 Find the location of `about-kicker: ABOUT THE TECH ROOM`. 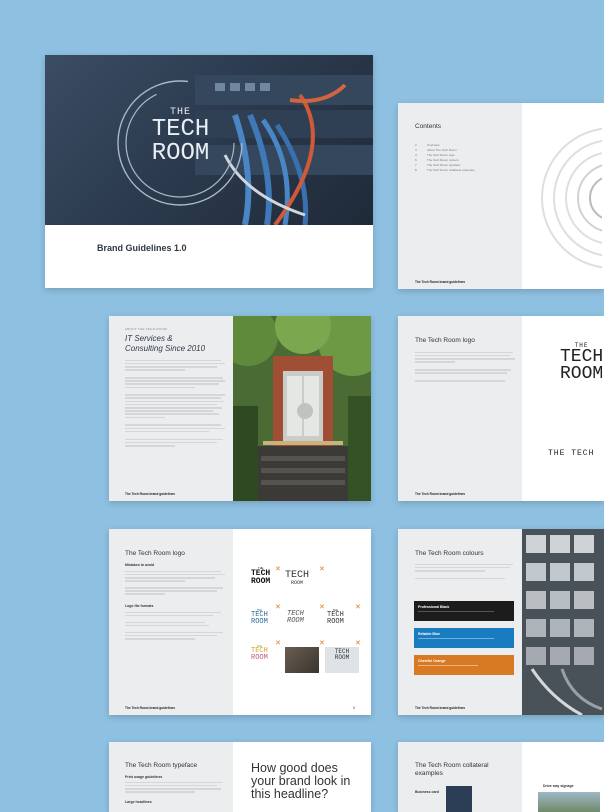

about-kicker: ABOUT THE TECH ROOM is located at coordinates (146, 329).